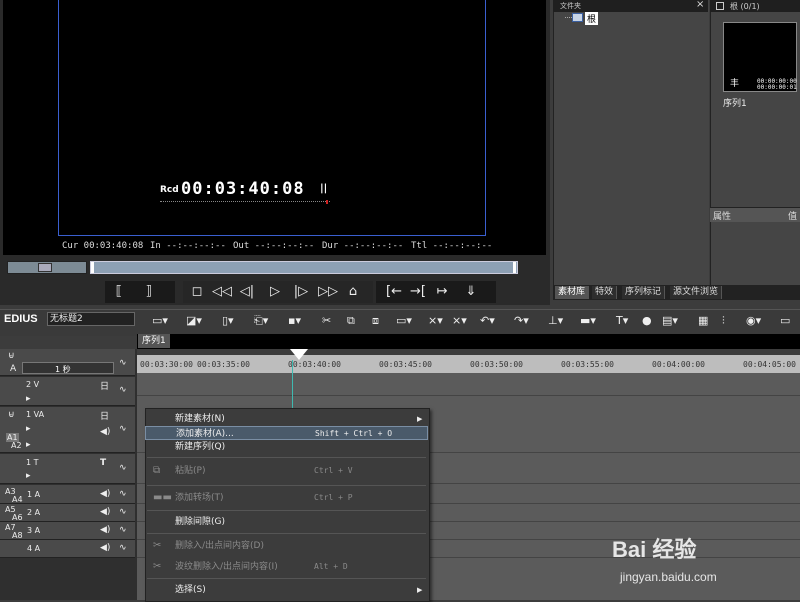 This screenshot has height=602, width=800. Describe the element at coordinates (286, 522) in the screenshot. I see `menu-item-delete-gap: 删除间隙(G)` at that location.